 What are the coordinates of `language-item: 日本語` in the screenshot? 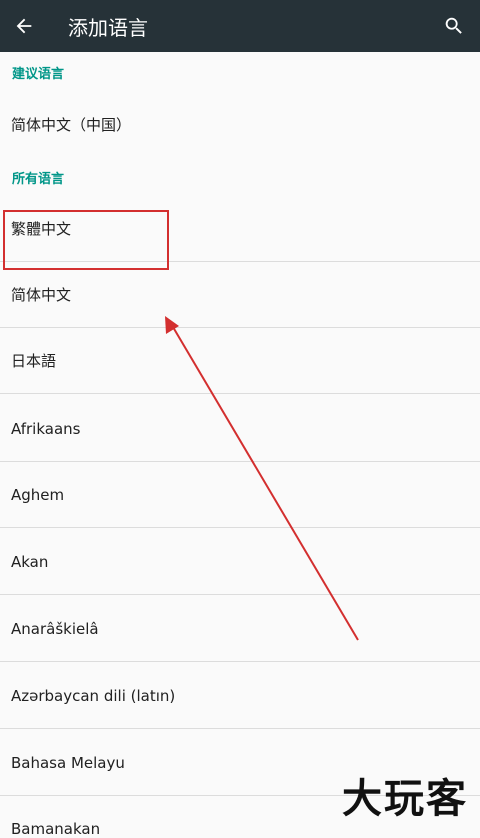 It's located at (240, 361).